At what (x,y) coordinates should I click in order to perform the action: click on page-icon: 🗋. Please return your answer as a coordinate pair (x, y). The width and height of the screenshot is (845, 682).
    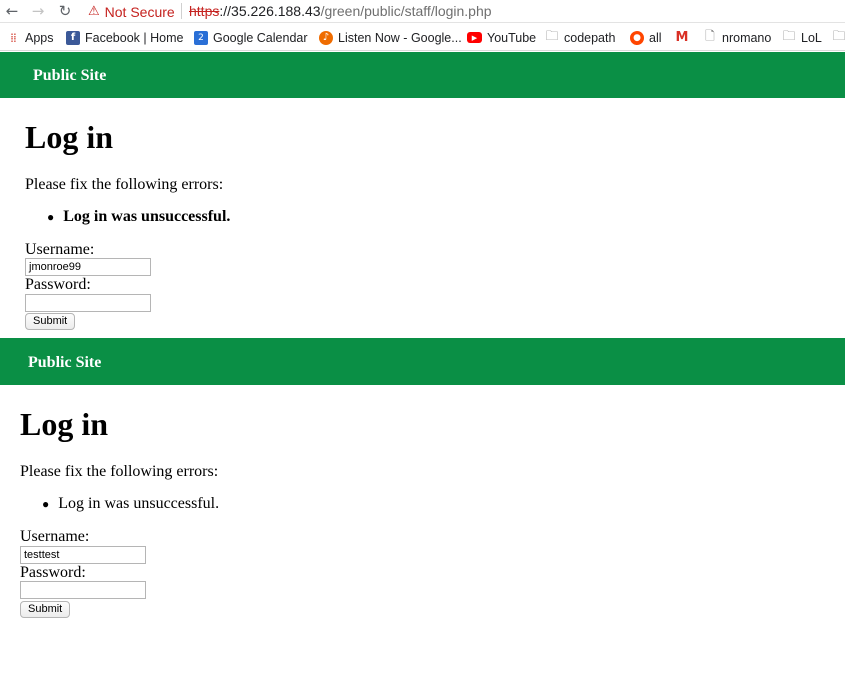
    Looking at the image, I should click on (710, 36).